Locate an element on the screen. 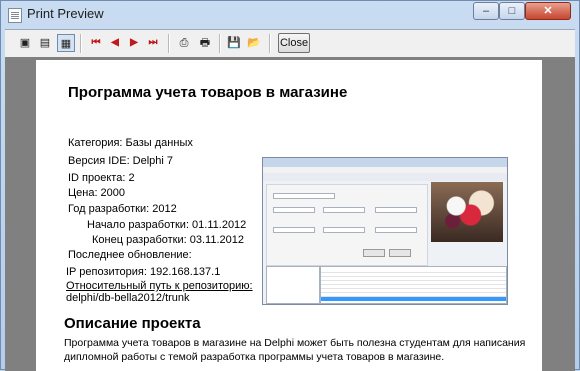 The width and height of the screenshot is (580, 371). minimize-button: – is located at coordinates (486, 11).